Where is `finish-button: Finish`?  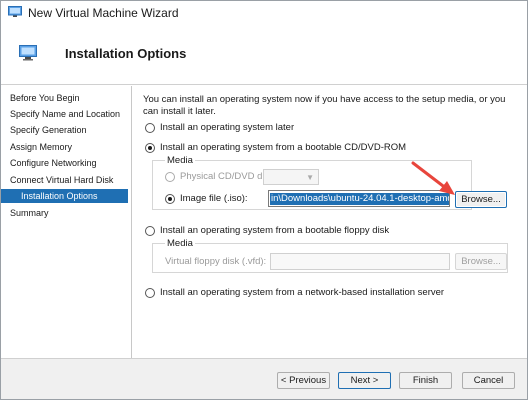
finish-button: Finish is located at coordinates (425, 380).